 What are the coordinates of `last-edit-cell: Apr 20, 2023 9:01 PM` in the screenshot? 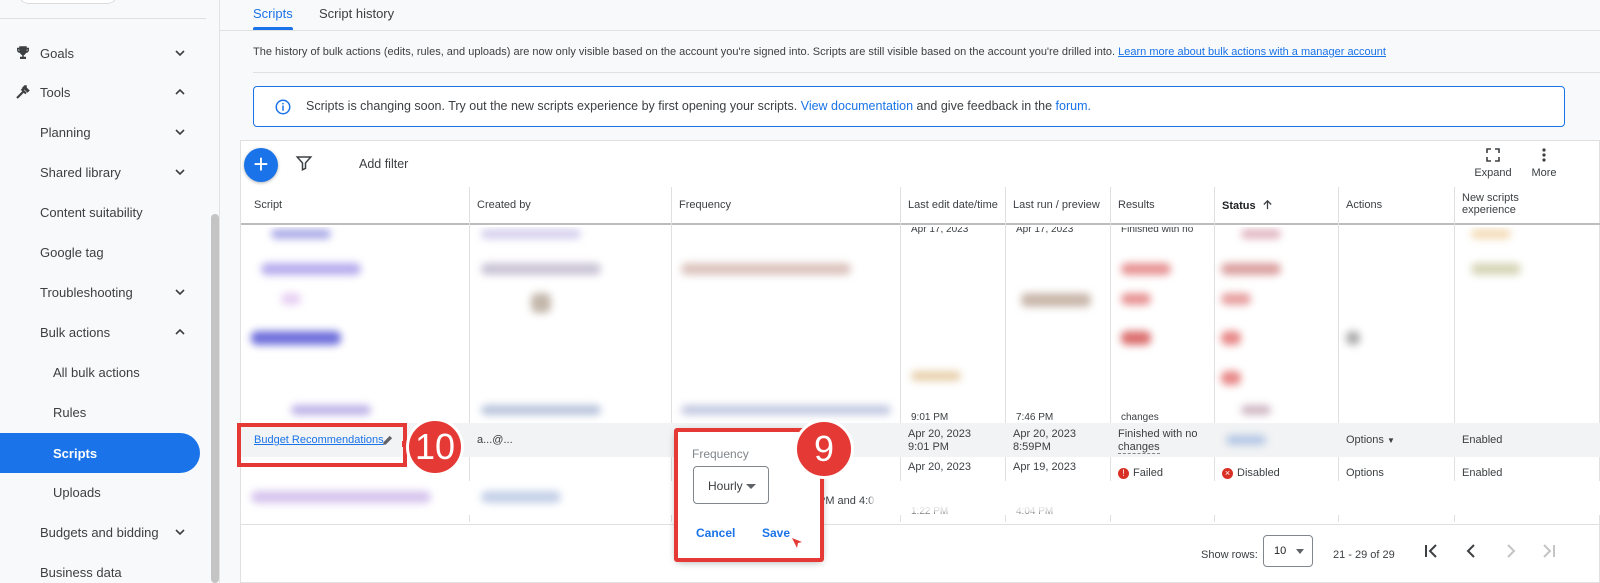 It's located at (939, 440).